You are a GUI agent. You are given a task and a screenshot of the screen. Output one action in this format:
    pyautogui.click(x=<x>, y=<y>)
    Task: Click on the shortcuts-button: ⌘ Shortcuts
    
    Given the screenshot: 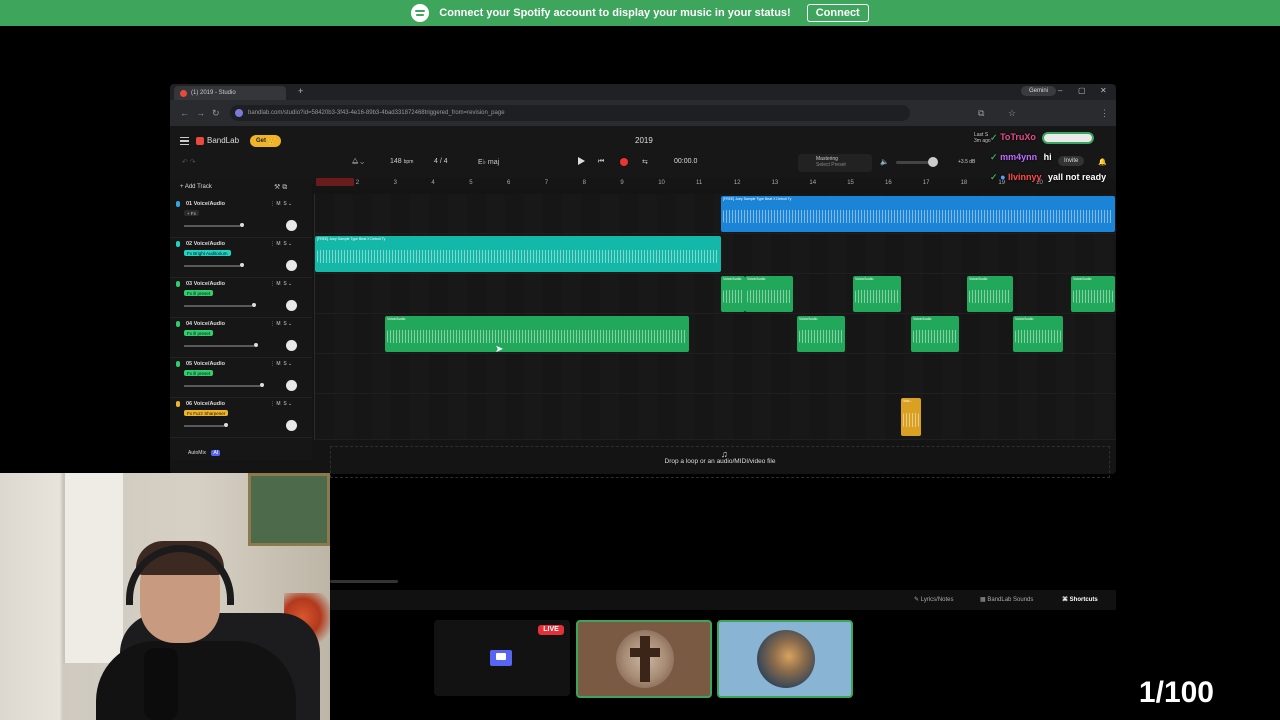 What is the action you would take?
    pyautogui.click(x=1080, y=599)
    